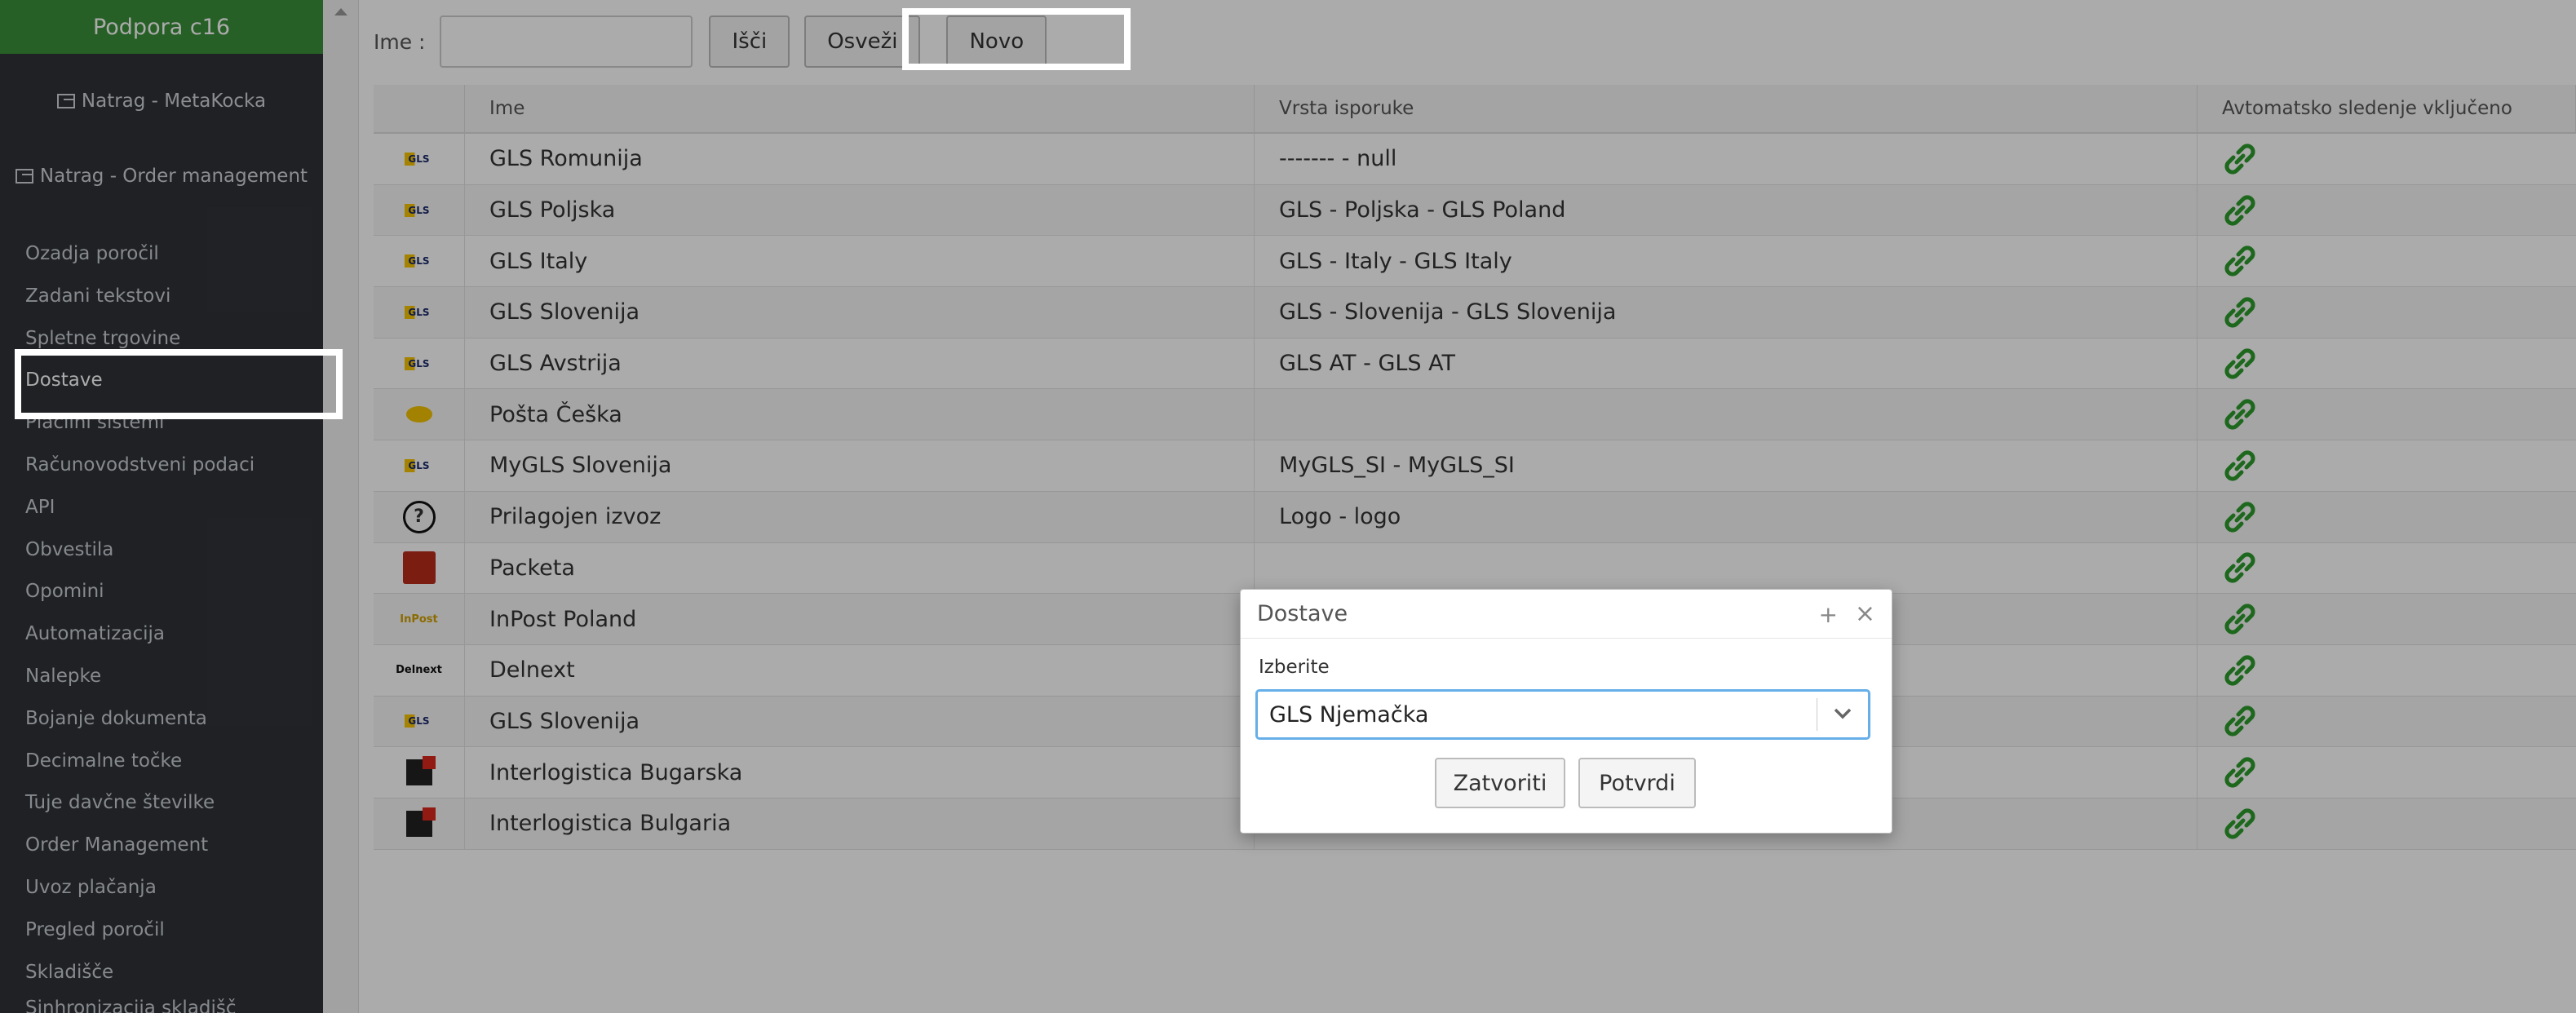  What do you see at coordinates (1016, 39) in the screenshot?
I see `highlight-new-button` at bounding box center [1016, 39].